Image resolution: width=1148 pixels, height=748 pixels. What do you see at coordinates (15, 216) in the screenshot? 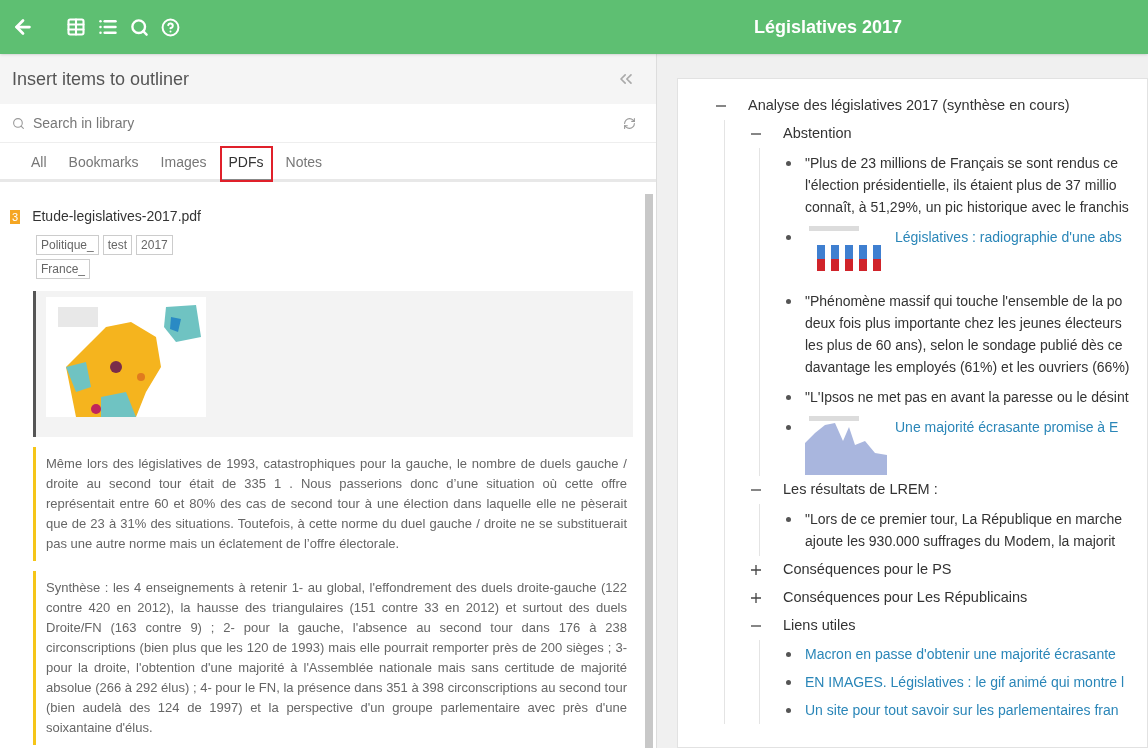
I see `count-badge: 3` at bounding box center [15, 216].